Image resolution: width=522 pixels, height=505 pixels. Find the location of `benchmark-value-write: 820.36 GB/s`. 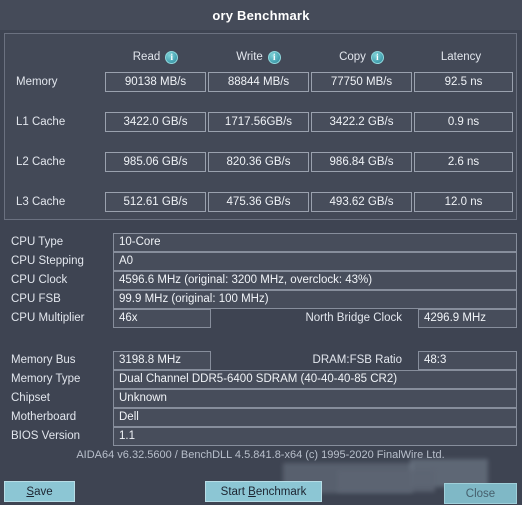

benchmark-value-write: 820.36 GB/s is located at coordinates (258, 162).